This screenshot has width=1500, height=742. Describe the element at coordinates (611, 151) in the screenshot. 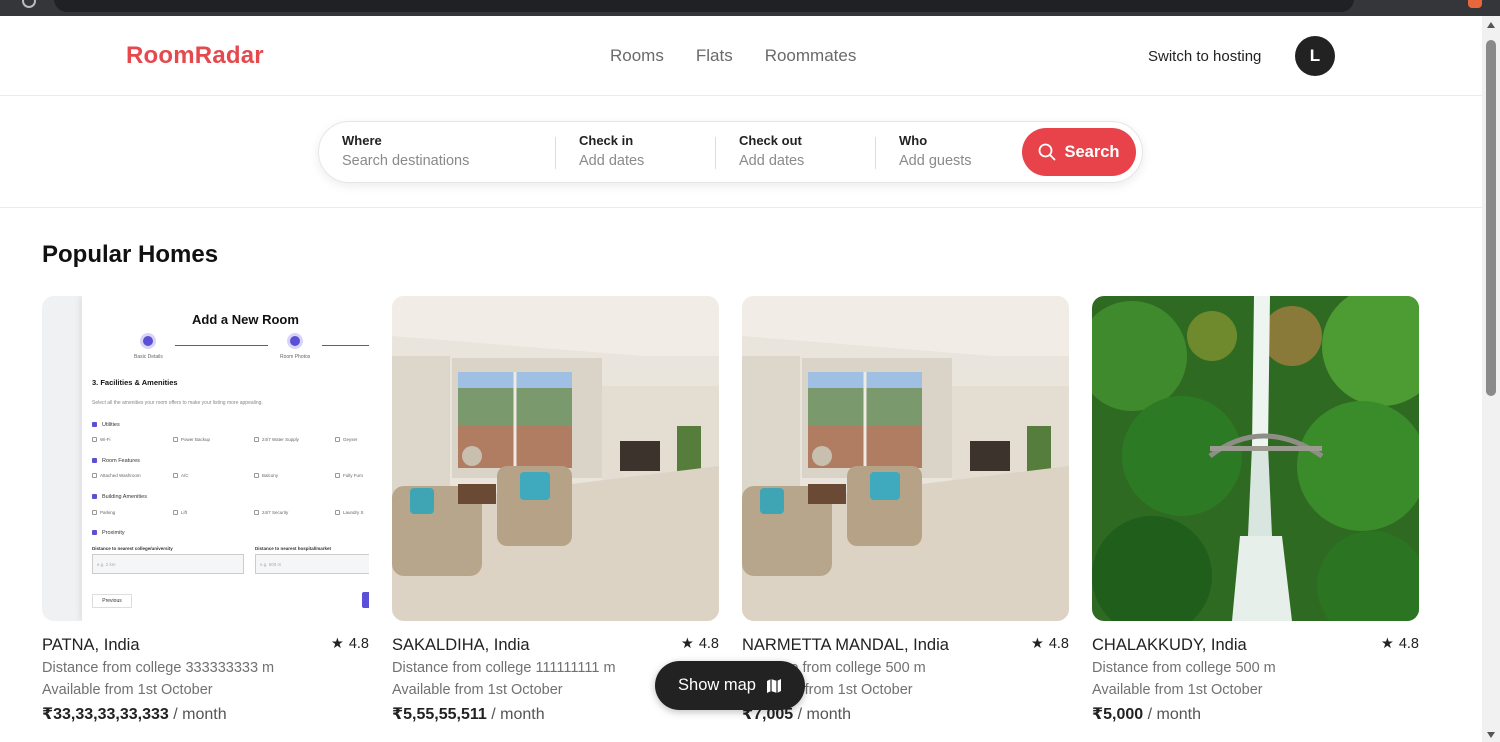

I see `checkin-field: Check in Add dates` at that location.